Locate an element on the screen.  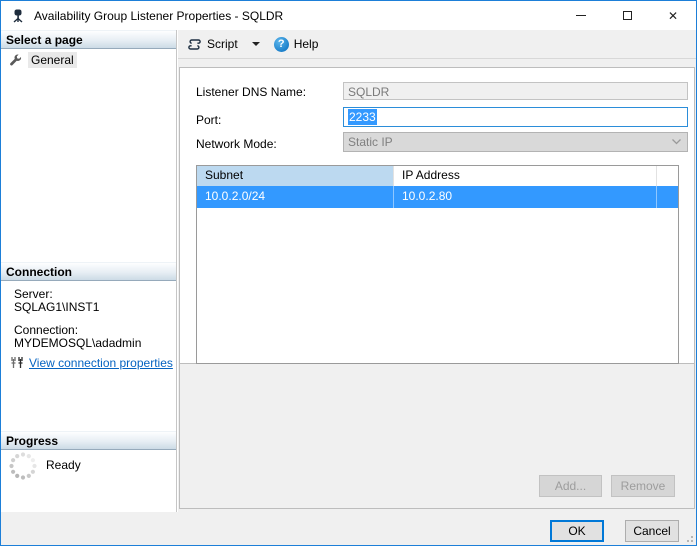
minimize-button is located at coordinates (581, 15).